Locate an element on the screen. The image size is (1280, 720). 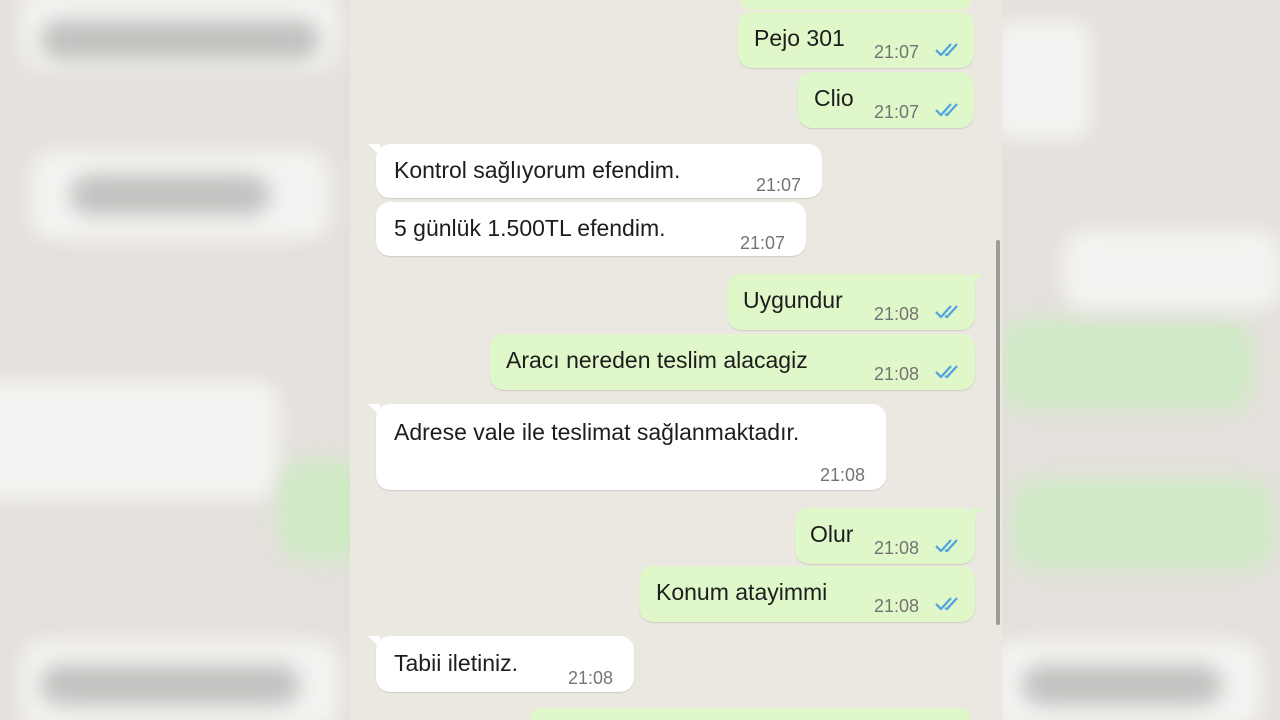
message-text: Tabii iletiniz. is located at coordinates (456, 663).